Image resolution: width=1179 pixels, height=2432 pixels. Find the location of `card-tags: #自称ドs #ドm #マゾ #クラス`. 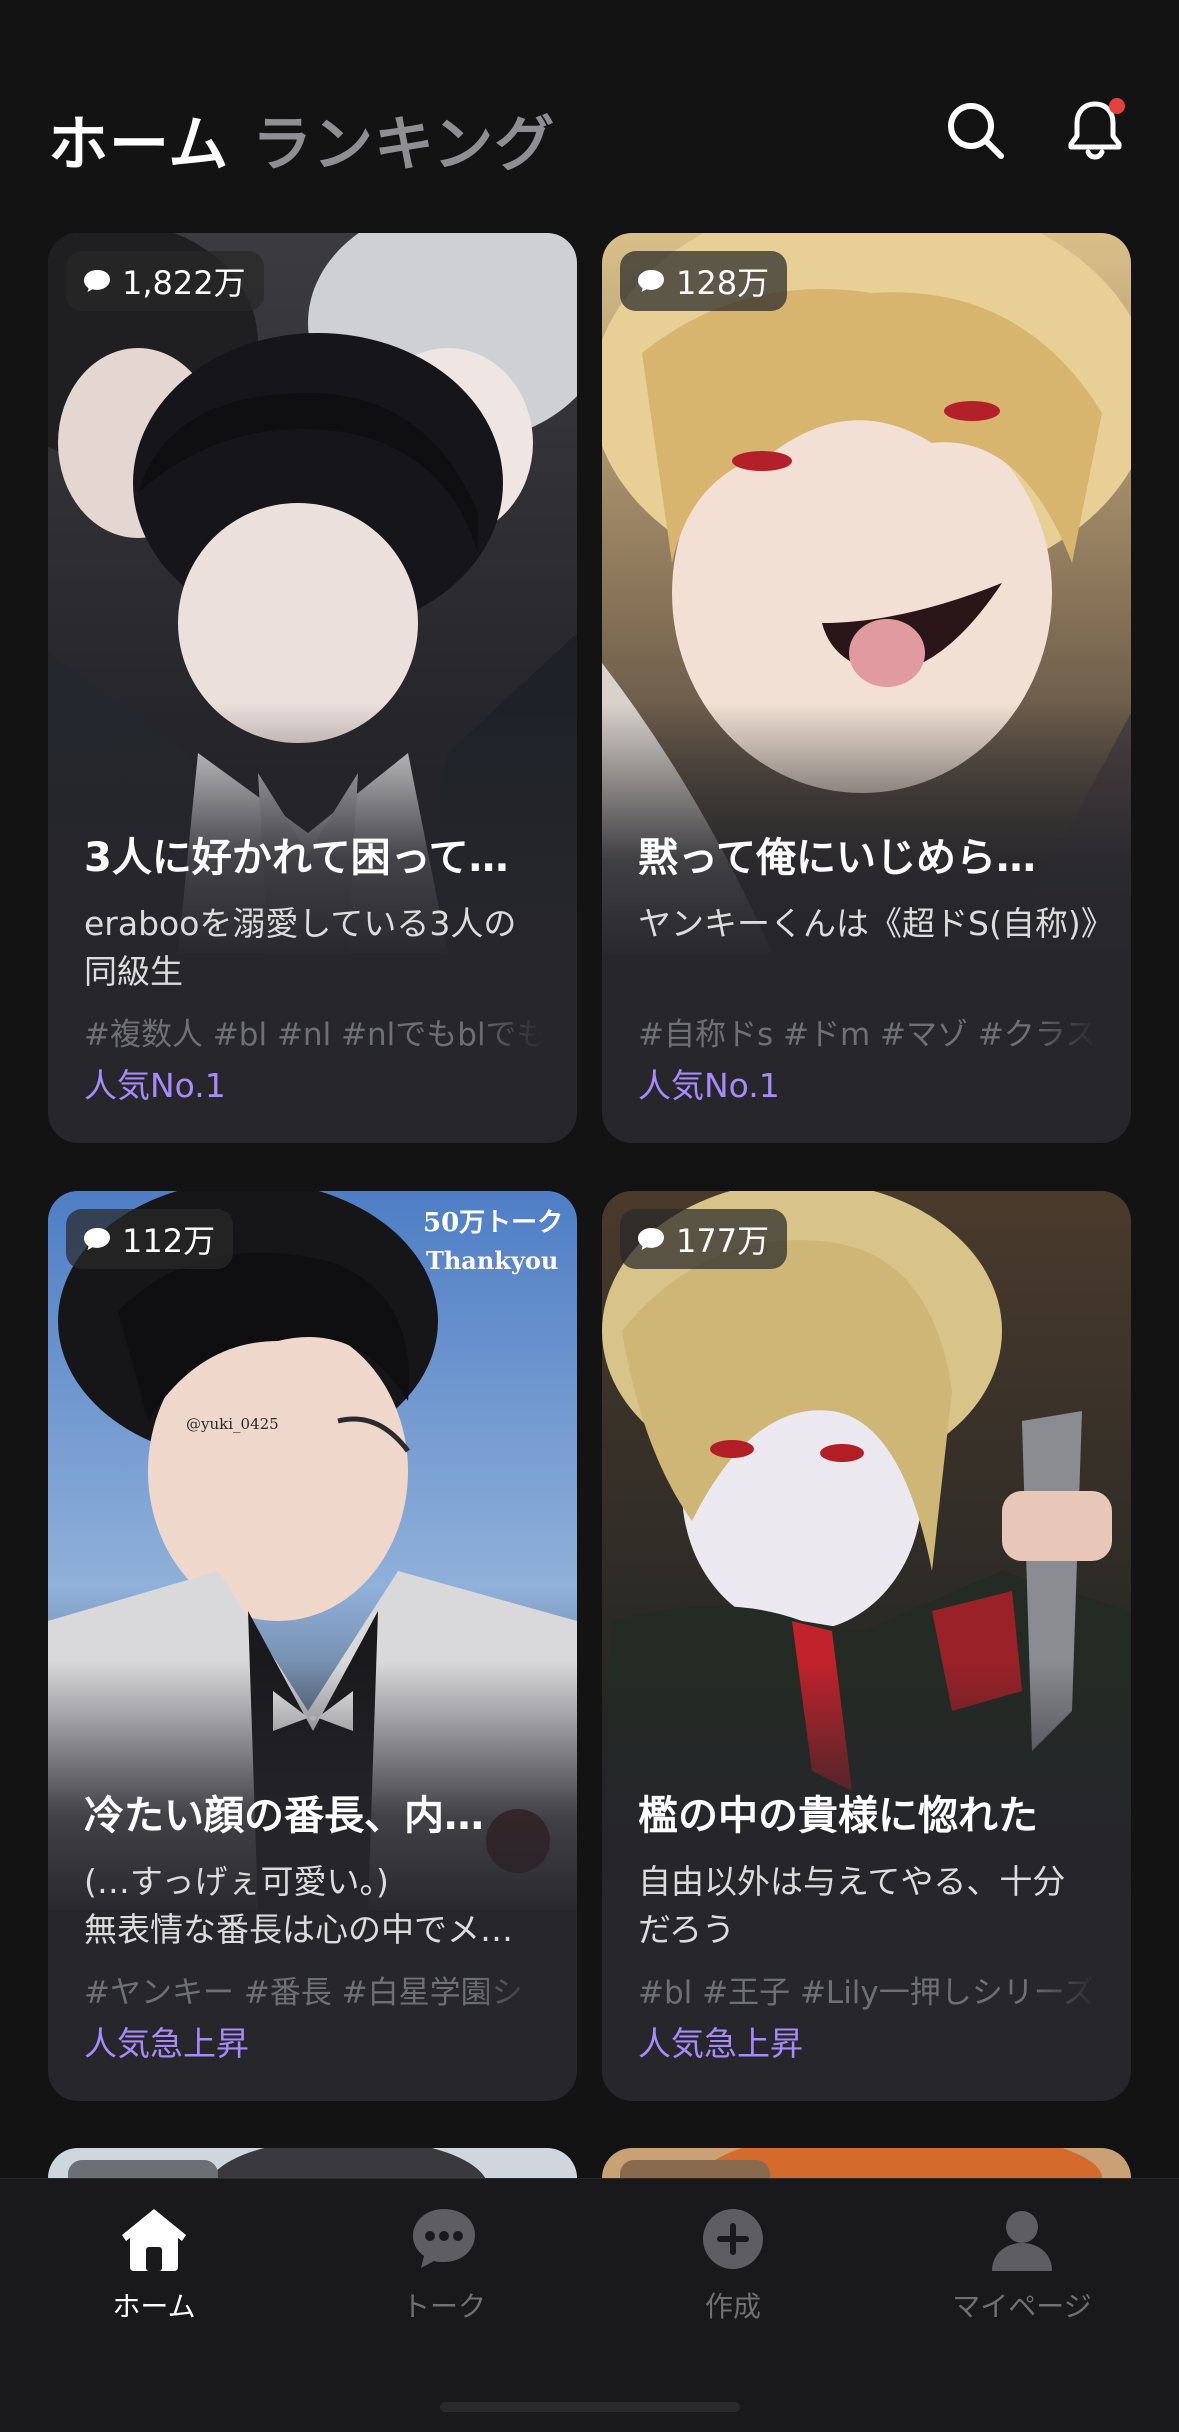

card-tags: #自称ドs #ドm #マゾ #クラス is located at coordinates (867, 1035).